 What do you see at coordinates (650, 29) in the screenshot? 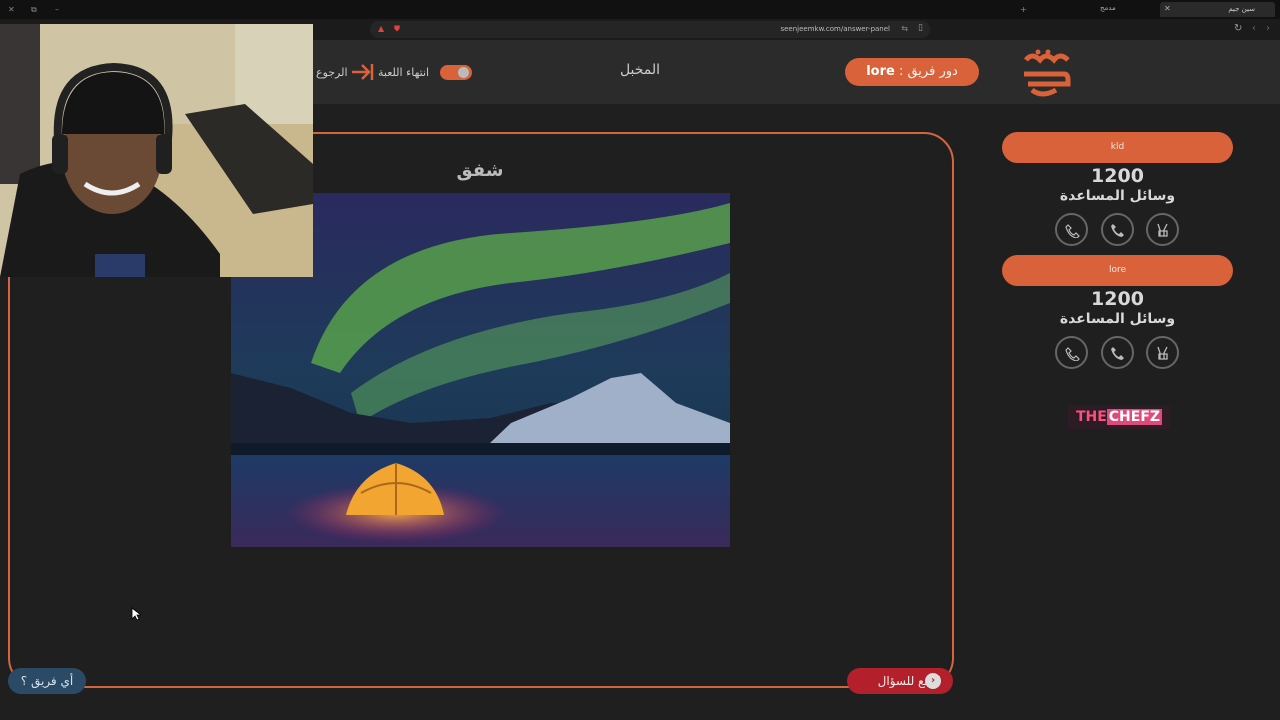
I see `address-field: seenjeemkw.com/answer-panel ▲ ⛊ ⇆` at bounding box center [650, 29].